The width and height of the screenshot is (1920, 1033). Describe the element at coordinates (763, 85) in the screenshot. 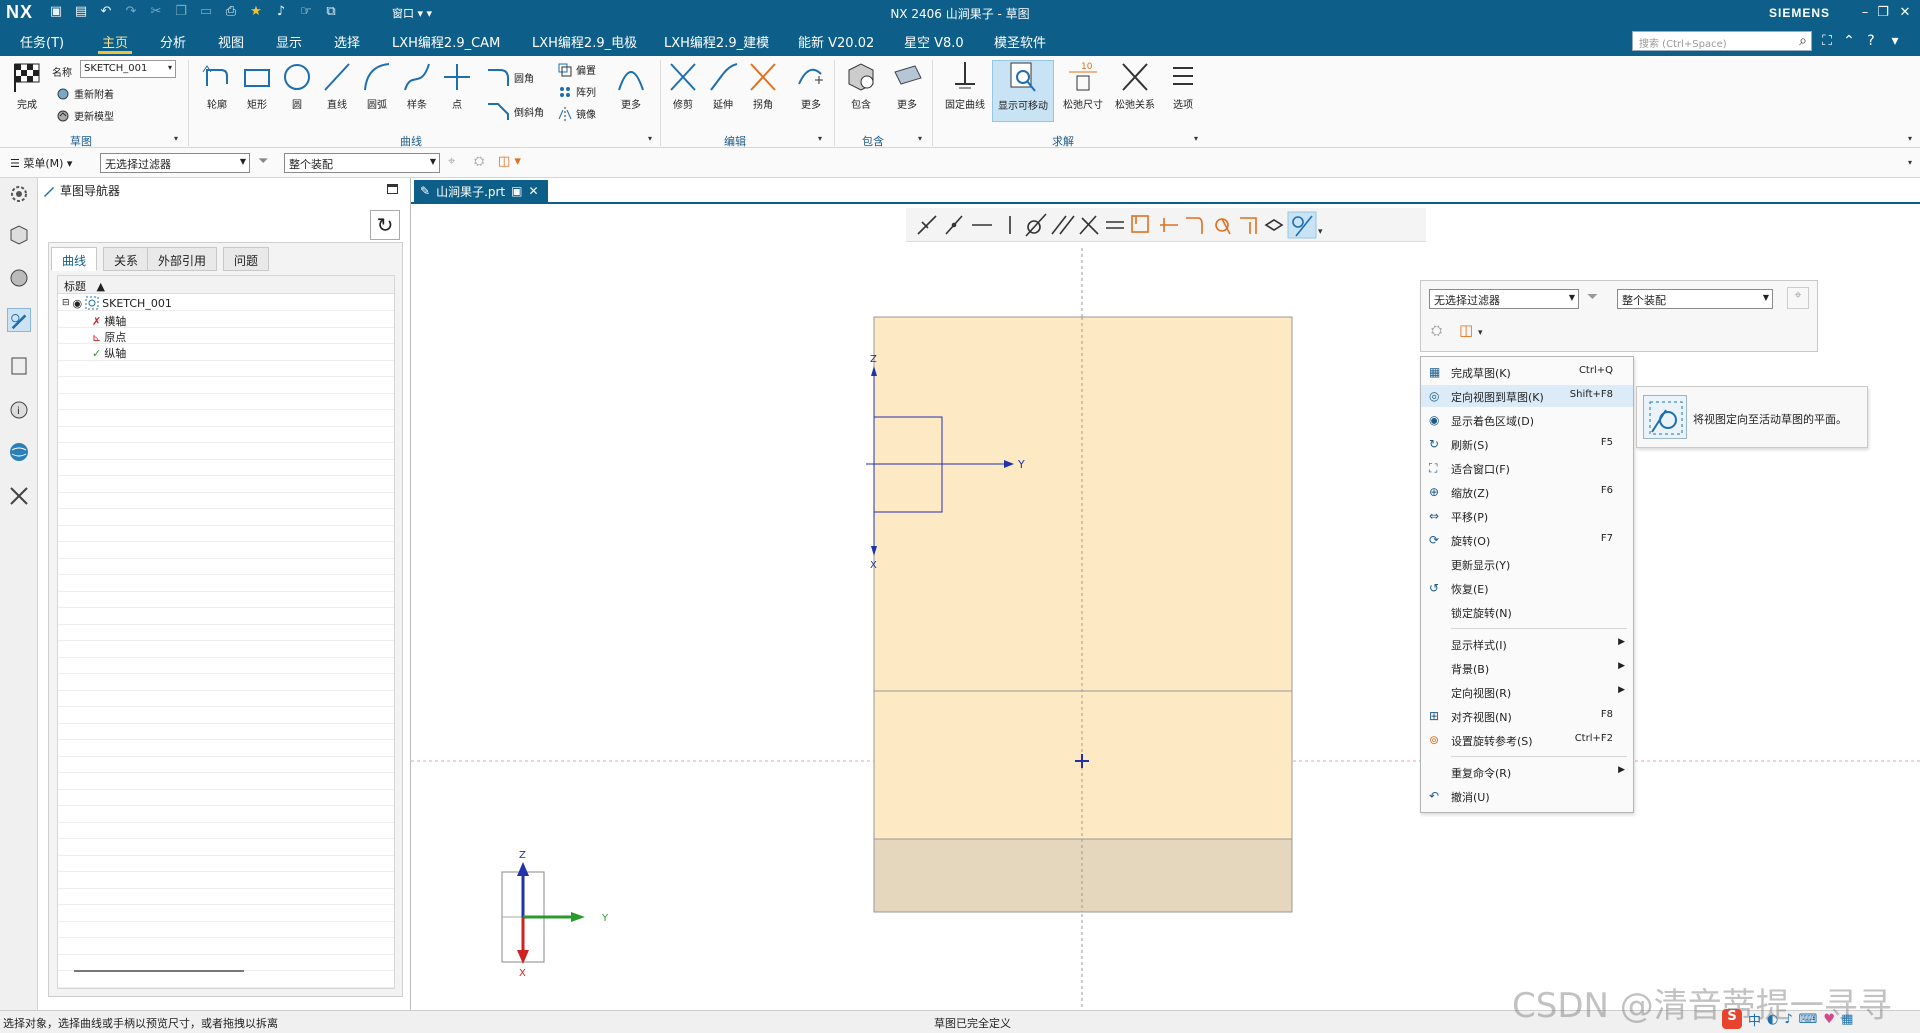

I see `corner-button: 拐角` at that location.